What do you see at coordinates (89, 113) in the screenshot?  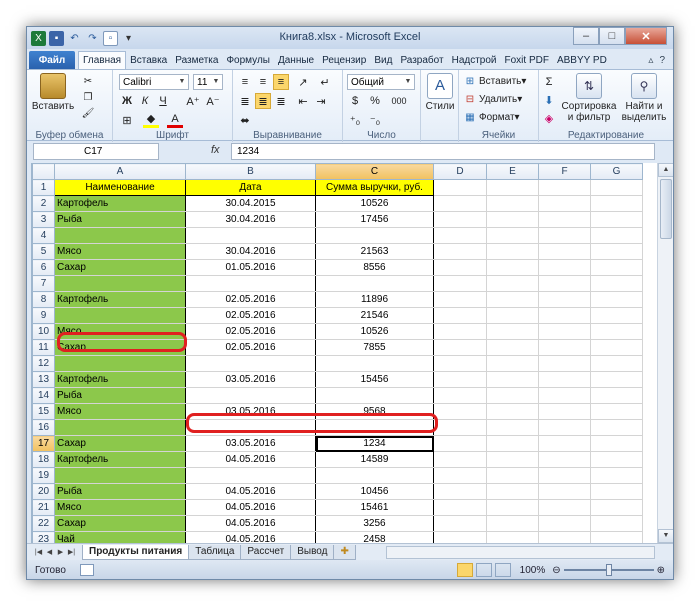 I see `format-painter-icon: 🖌` at bounding box center [89, 113].